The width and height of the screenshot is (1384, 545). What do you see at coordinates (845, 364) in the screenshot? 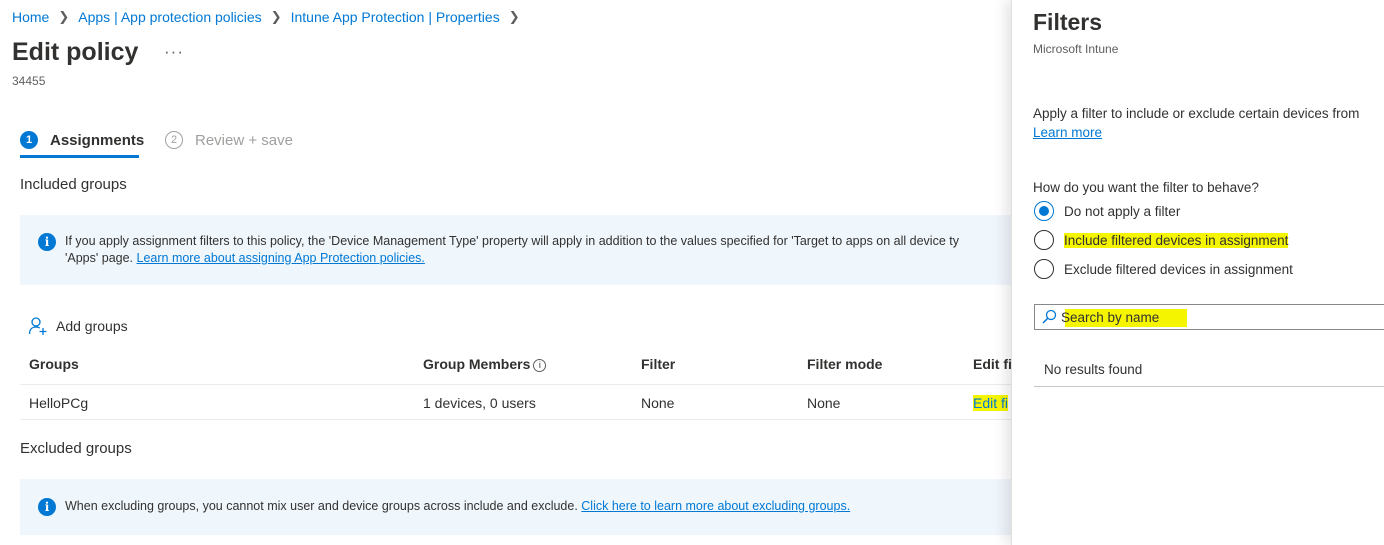
I see `column-header-filter-mode: Filter mode` at bounding box center [845, 364].